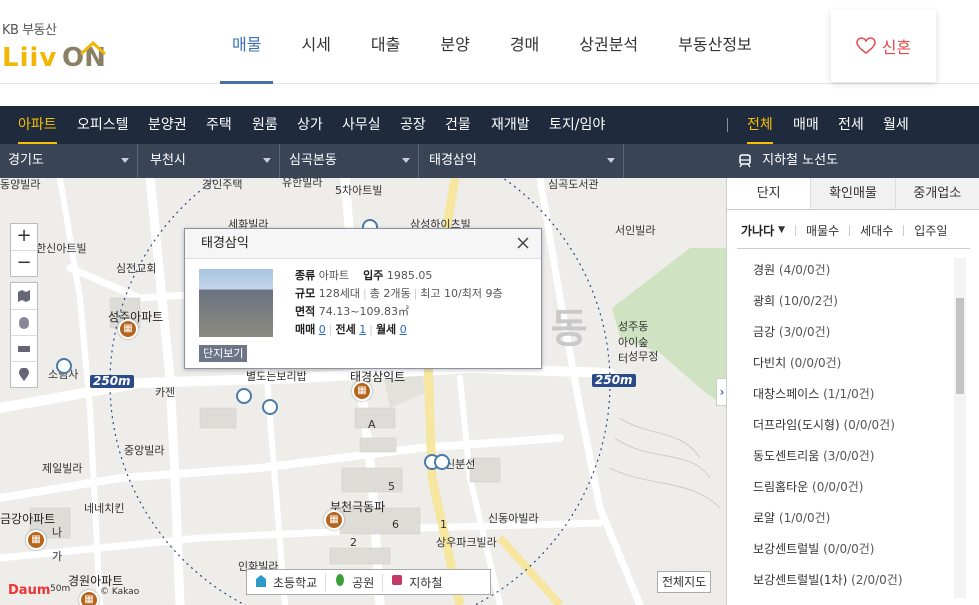  I want to click on category-factory: 공장, so click(413, 125).